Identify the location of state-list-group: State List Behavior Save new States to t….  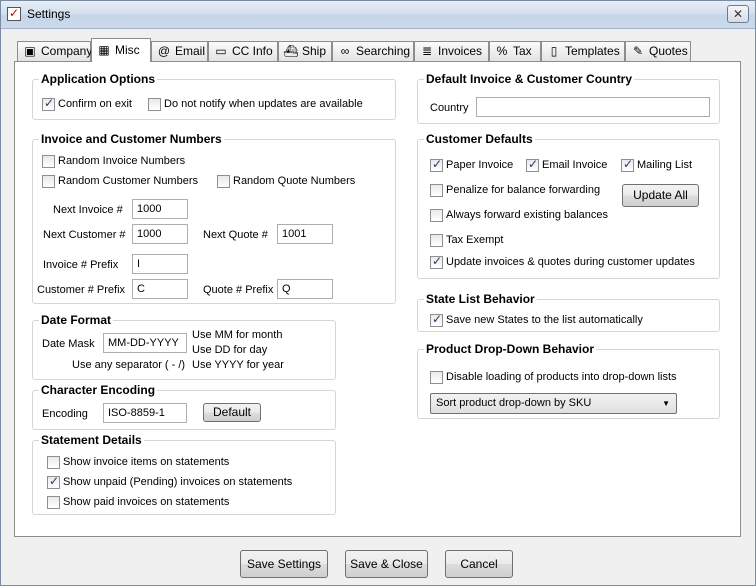
(568, 312).